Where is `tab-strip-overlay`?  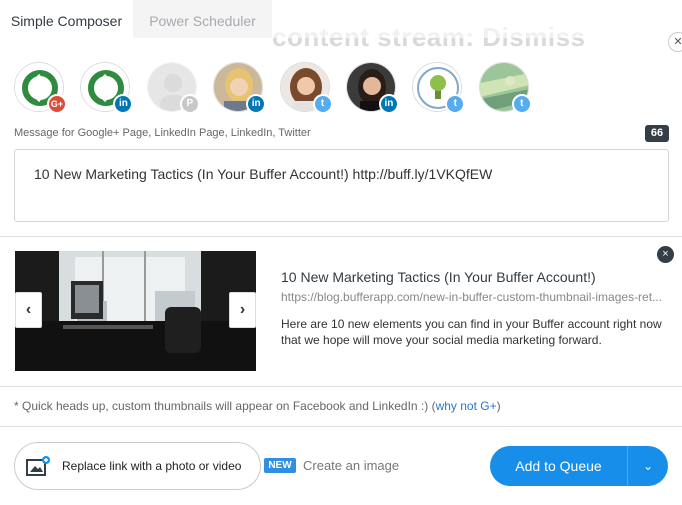
tab-strip-overlay is located at coordinates (477, 19).